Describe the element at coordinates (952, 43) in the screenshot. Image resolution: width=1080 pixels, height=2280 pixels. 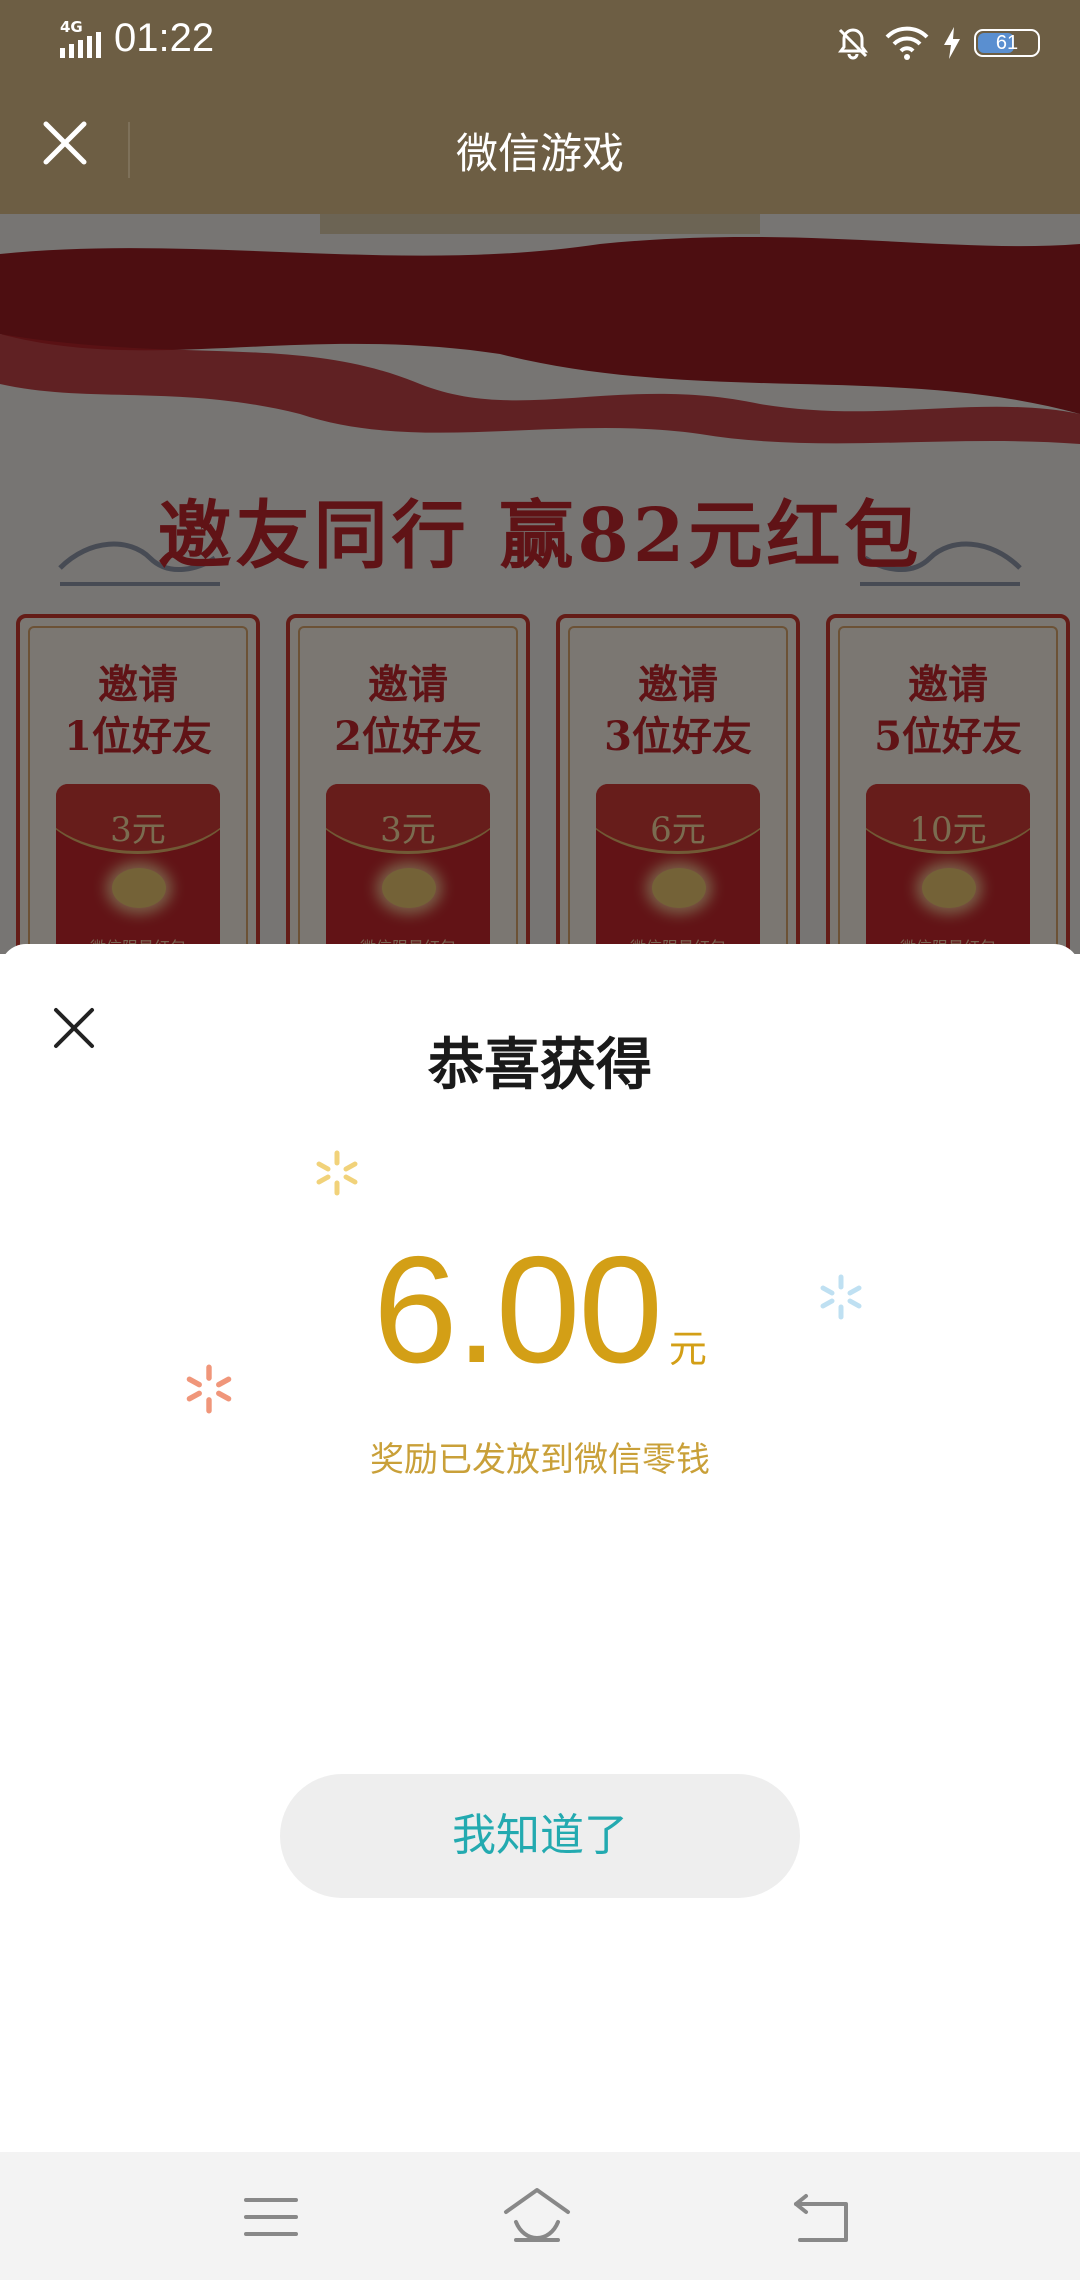
I see `charging-icon` at that location.